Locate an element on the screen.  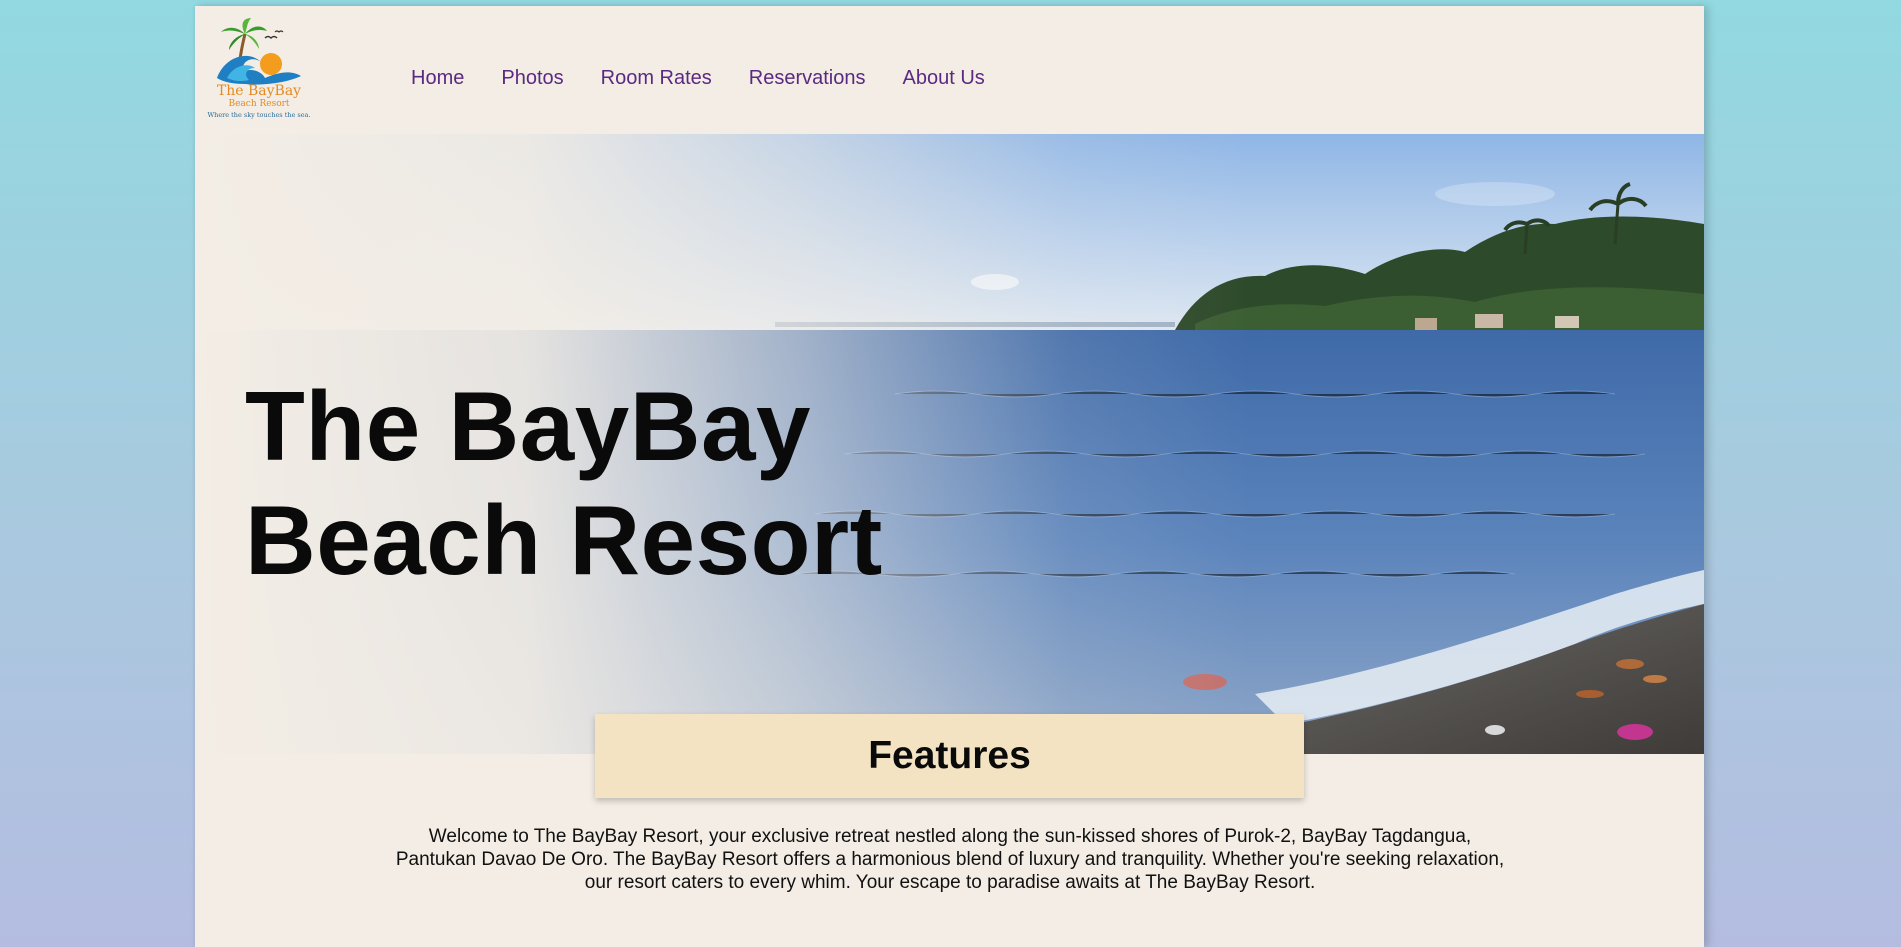
features-heading: Features is located at coordinates (949, 755).